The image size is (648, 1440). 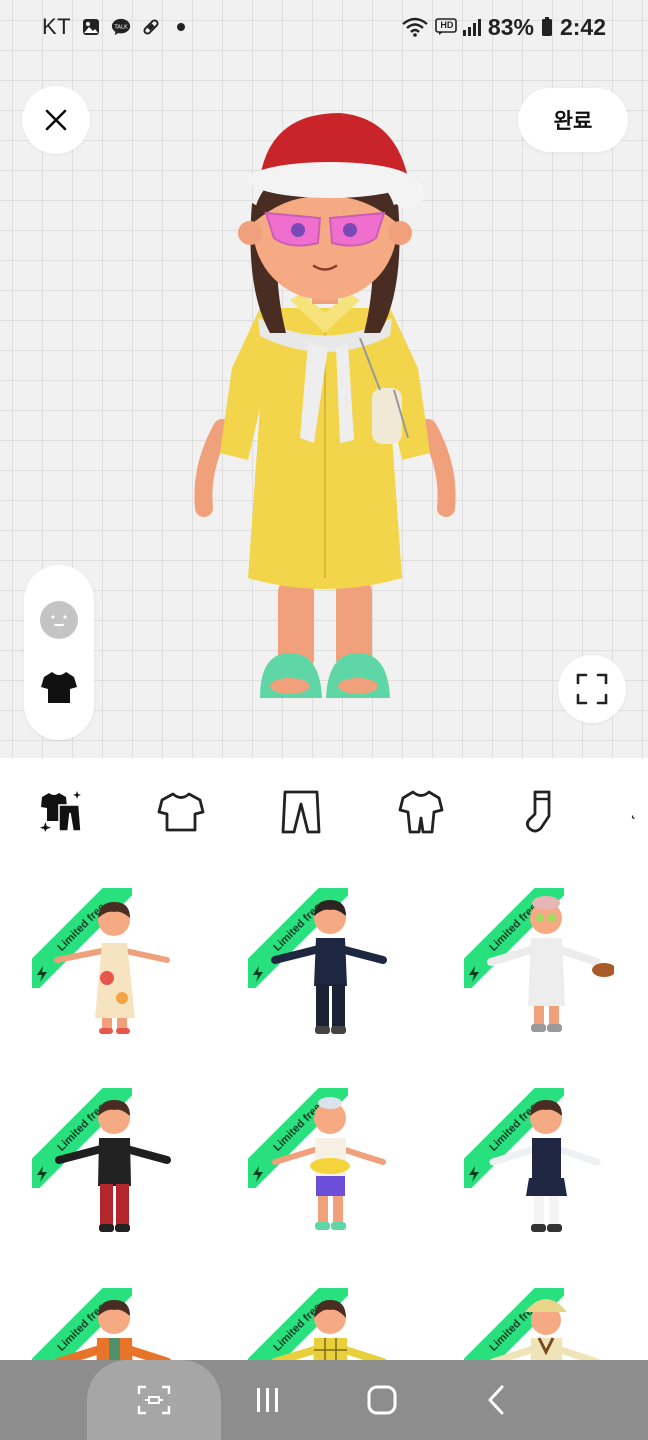 I want to click on pants-icon, so click(x=301, y=812).